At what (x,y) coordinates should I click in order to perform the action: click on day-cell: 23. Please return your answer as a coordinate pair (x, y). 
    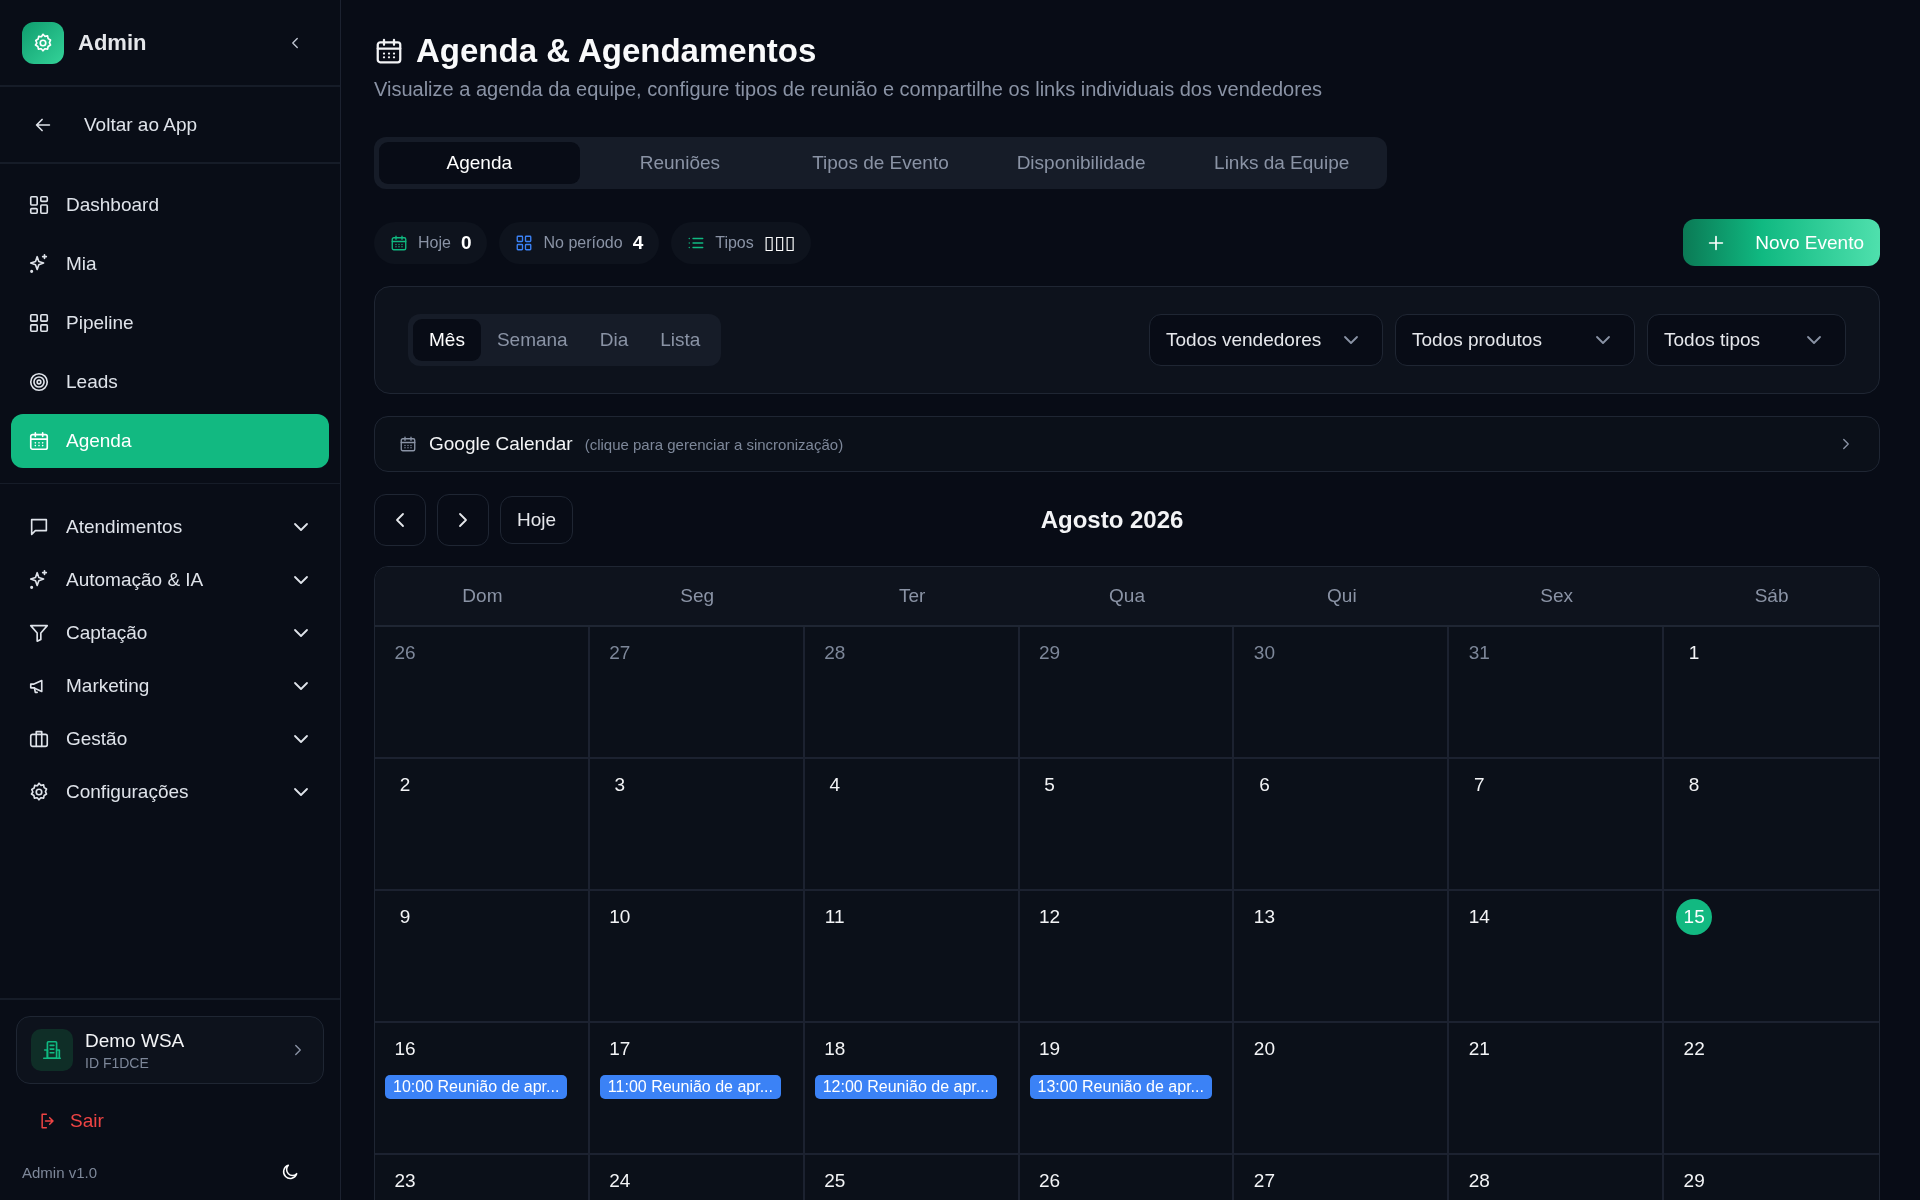
    Looking at the image, I should click on (482, 1177).